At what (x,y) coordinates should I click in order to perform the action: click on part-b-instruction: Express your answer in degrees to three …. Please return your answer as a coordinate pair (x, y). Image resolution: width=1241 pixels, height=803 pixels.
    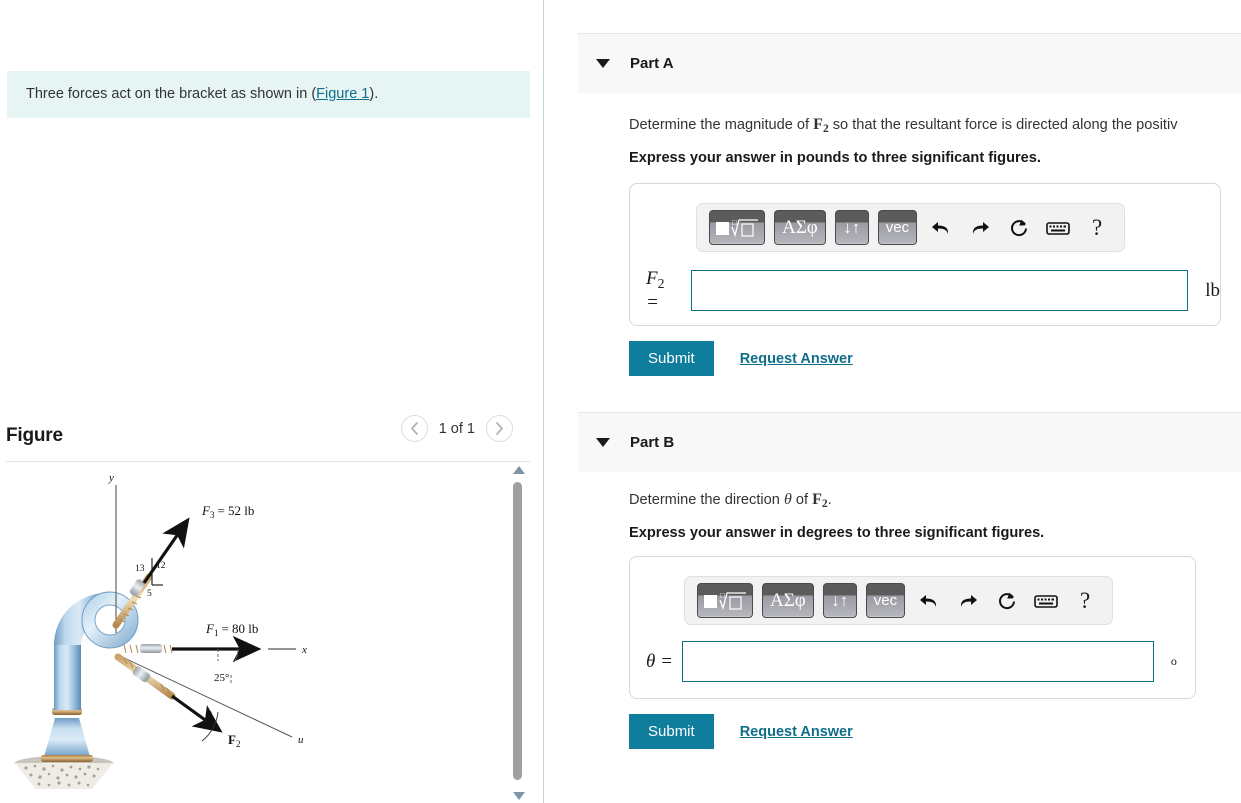
    Looking at the image, I should click on (837, 533).